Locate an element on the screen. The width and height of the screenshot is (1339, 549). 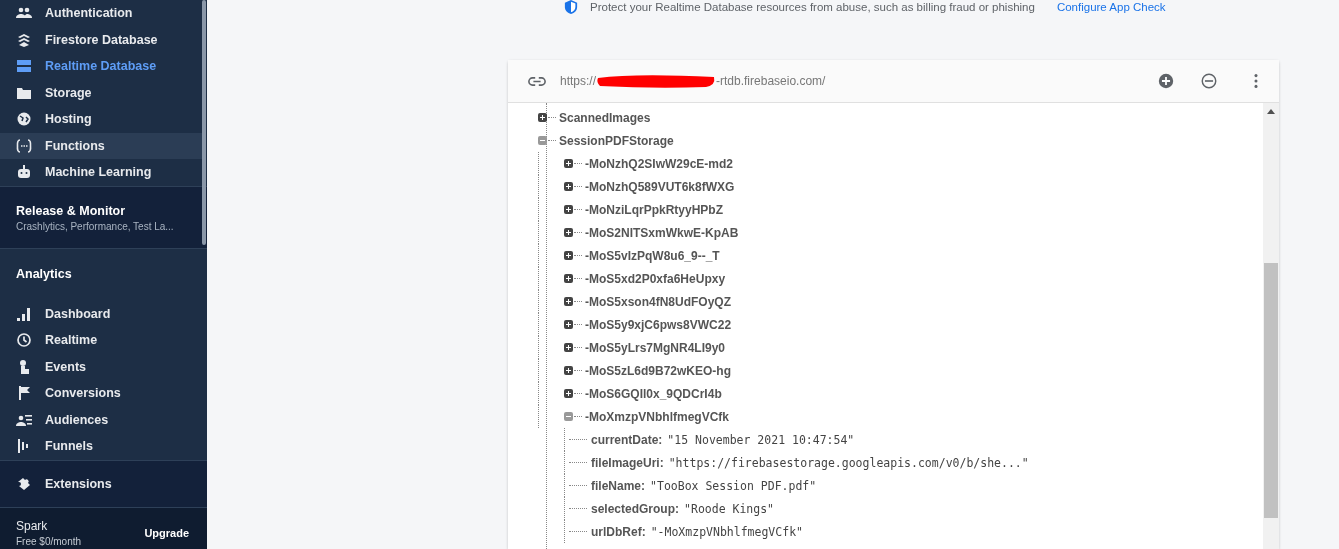
field-key: urlDbRef: is located at coordinates (618, 531).